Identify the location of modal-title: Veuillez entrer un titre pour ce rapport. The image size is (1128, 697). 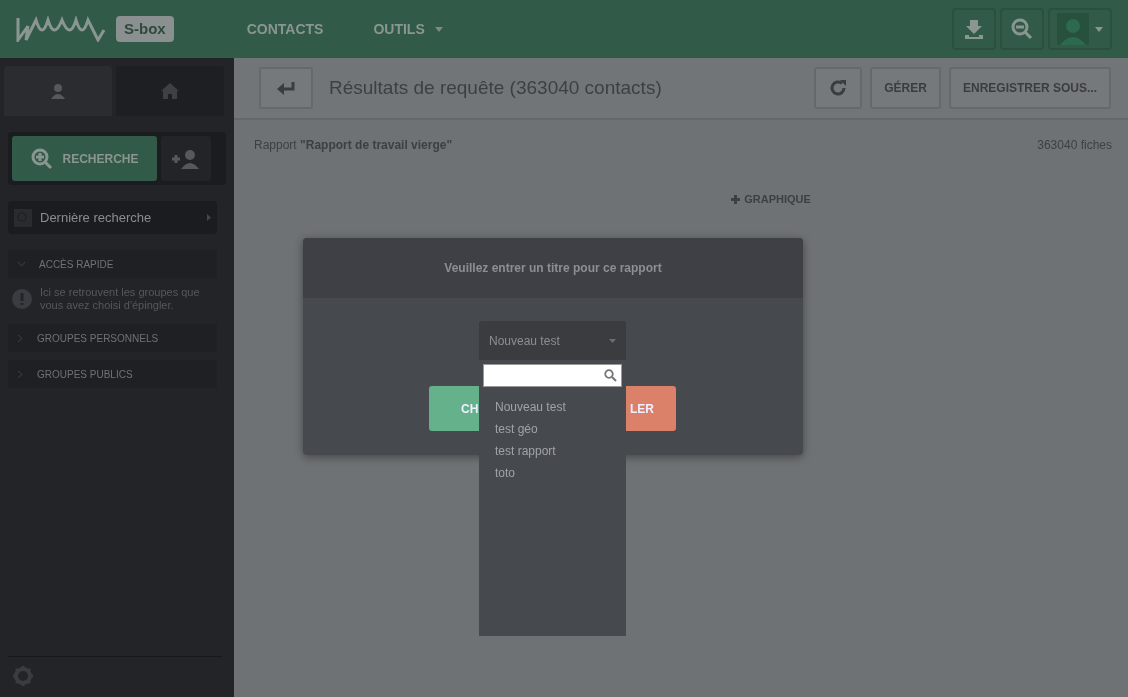
(553, 268).